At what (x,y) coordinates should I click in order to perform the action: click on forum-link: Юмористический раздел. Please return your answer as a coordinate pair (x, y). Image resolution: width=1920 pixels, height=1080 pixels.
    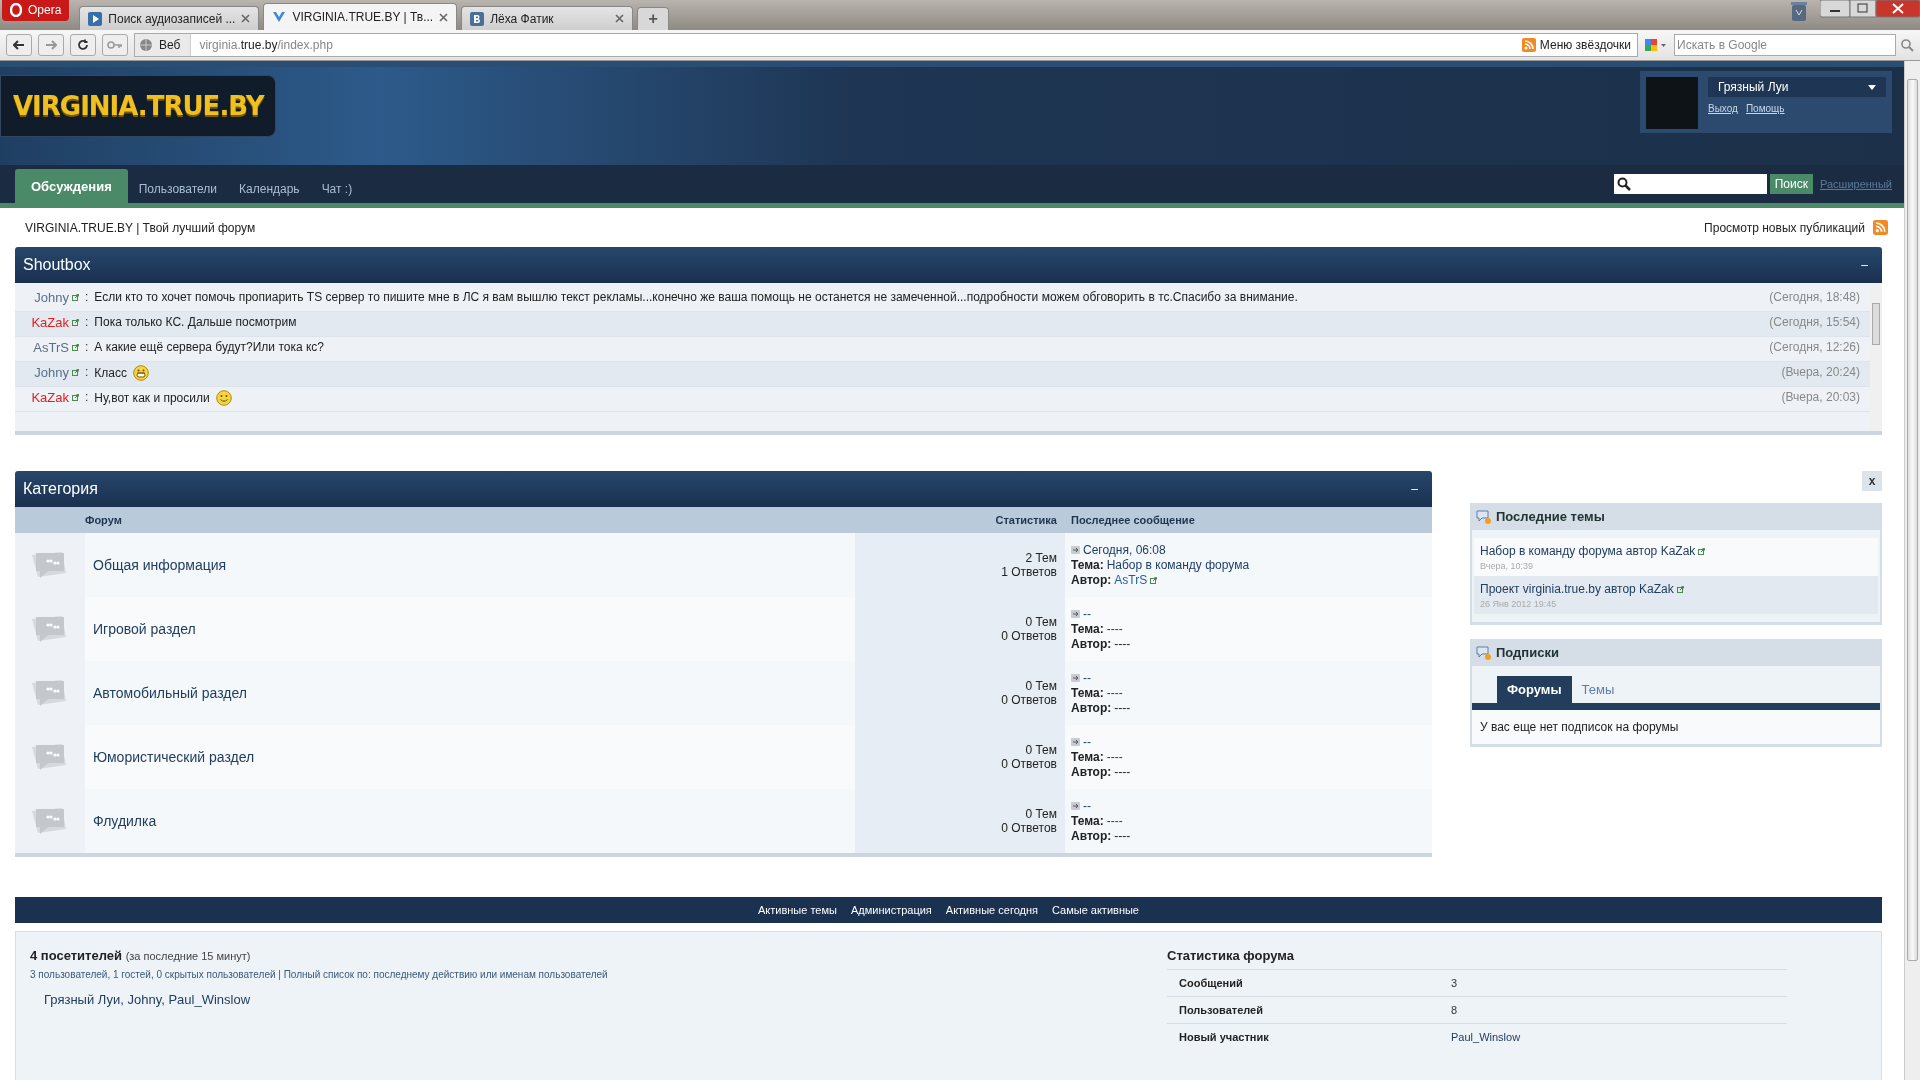
    Looking at the image, I should click on (170, 757).